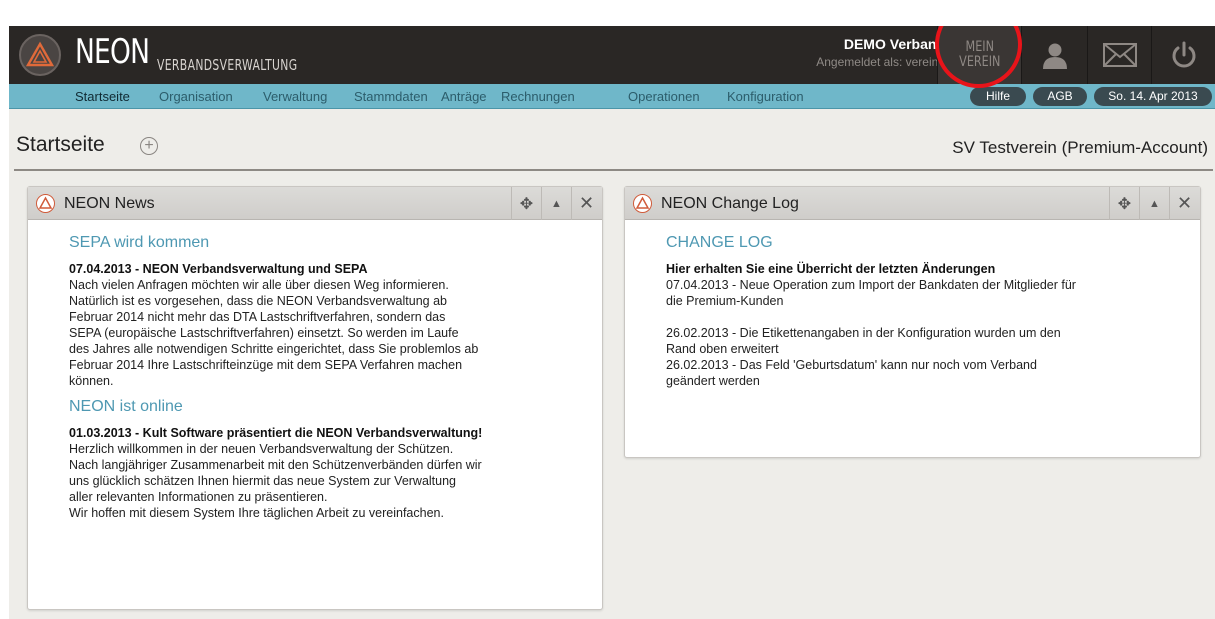  Describe the element at coordinates (998, 96) in the screenshot. I see `help-button: Hilfe` at that location.